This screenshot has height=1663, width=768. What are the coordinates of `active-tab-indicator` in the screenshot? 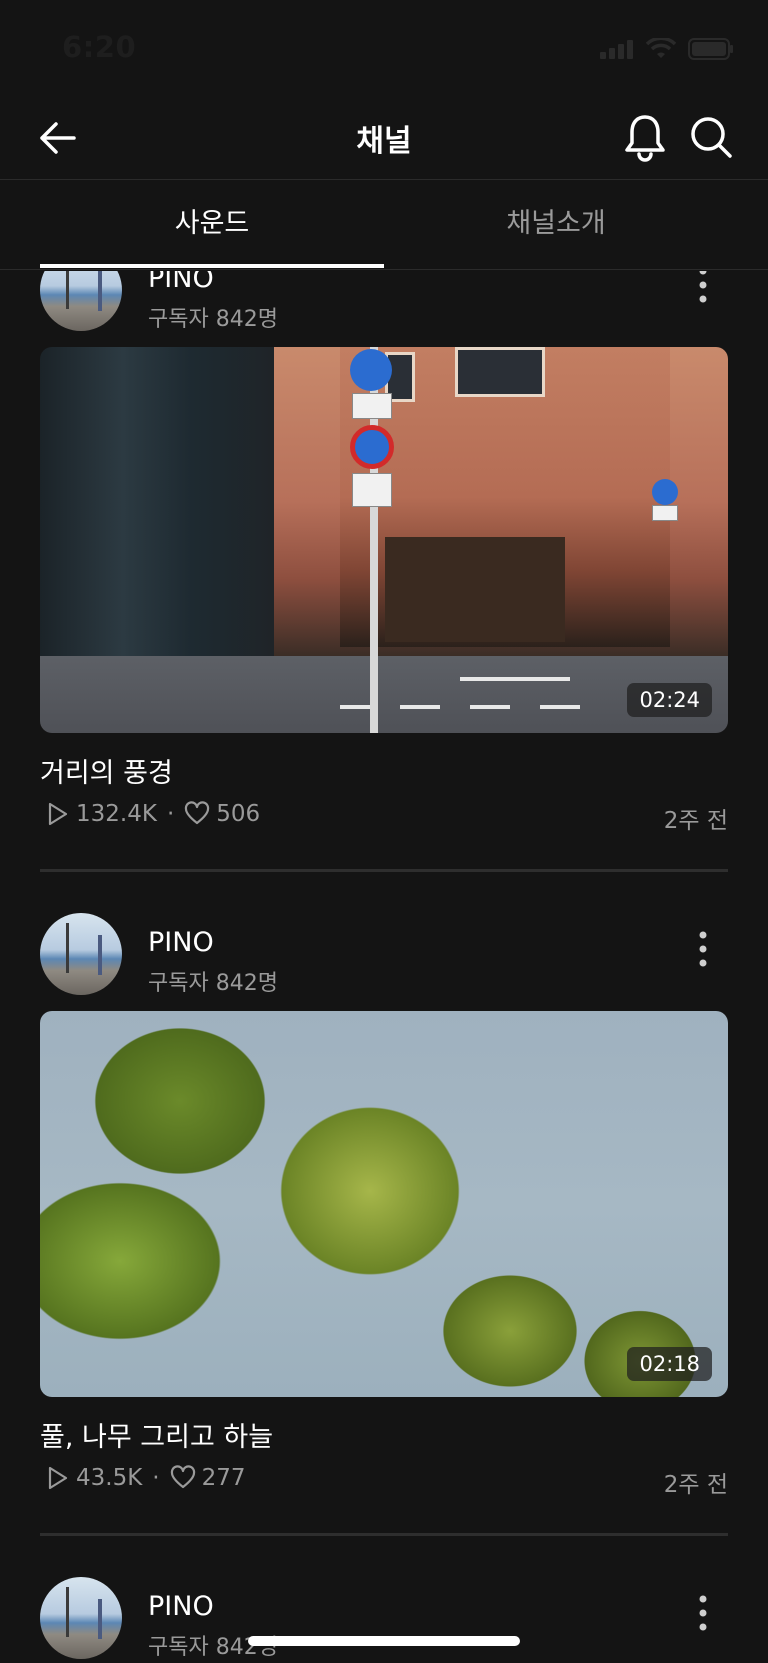 It's located at (212, 266).